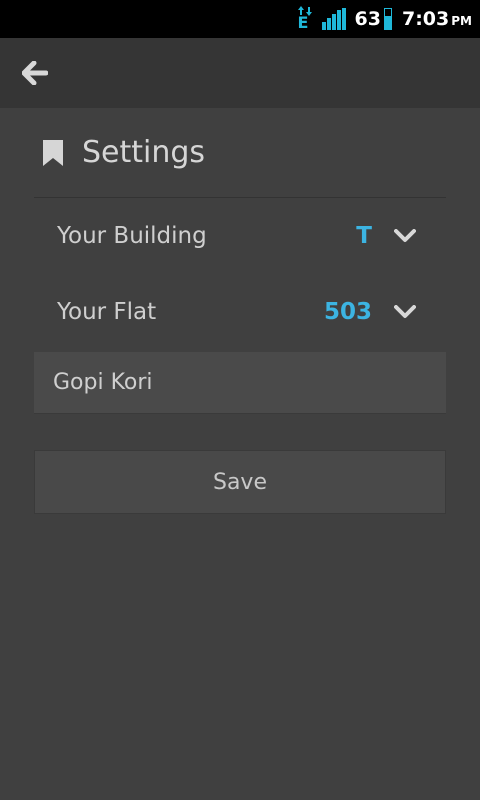  Describe the element at coordinates (53, 152) in the screenshot. I see `bookmark-icon` at that location.